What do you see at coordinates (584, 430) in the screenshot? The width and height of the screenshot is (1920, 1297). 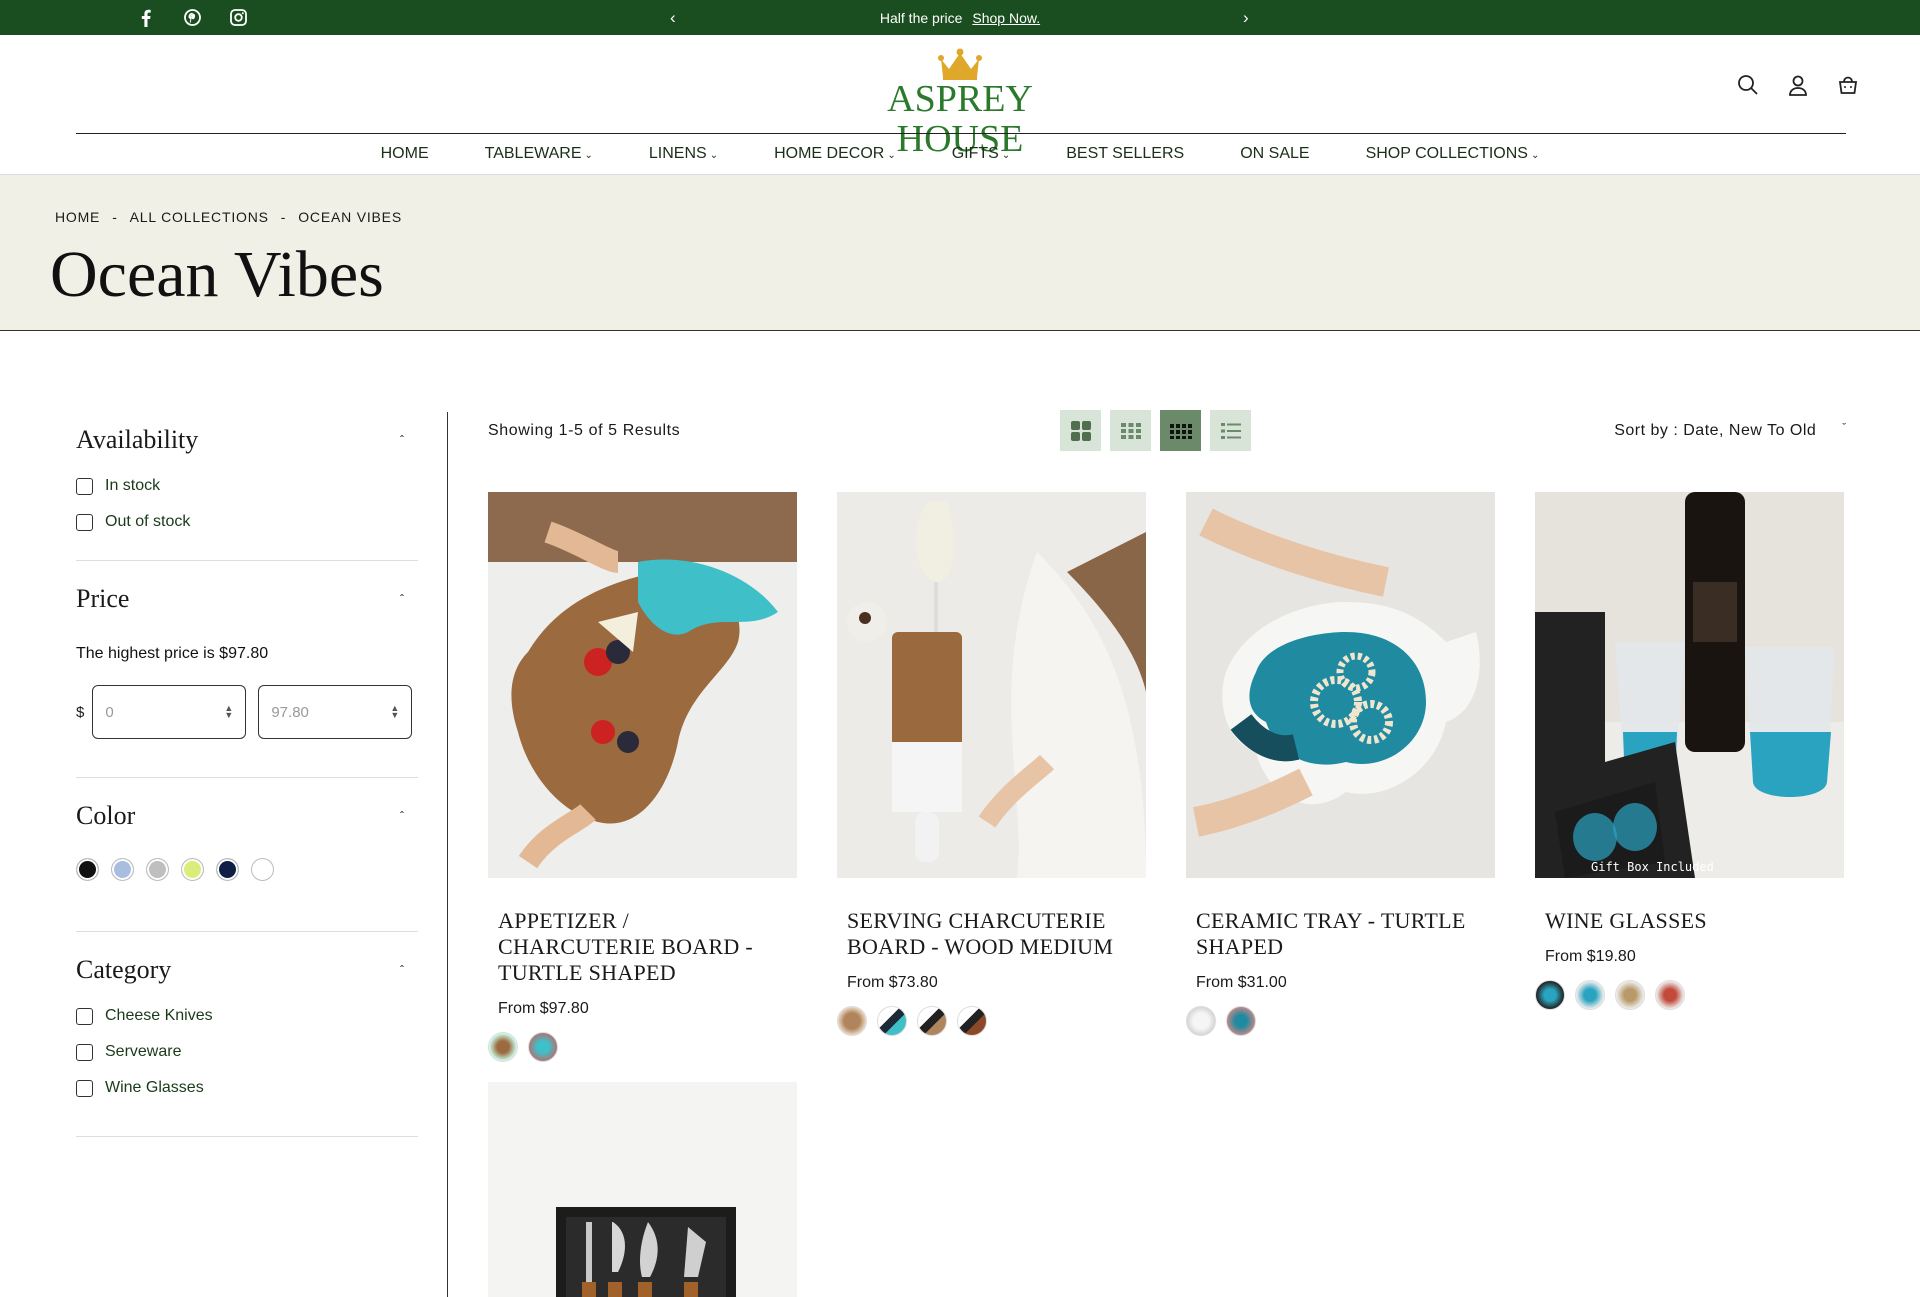 I see `results-count: Showing 1-5 of 5 Results` at bounding box center [584, 430].